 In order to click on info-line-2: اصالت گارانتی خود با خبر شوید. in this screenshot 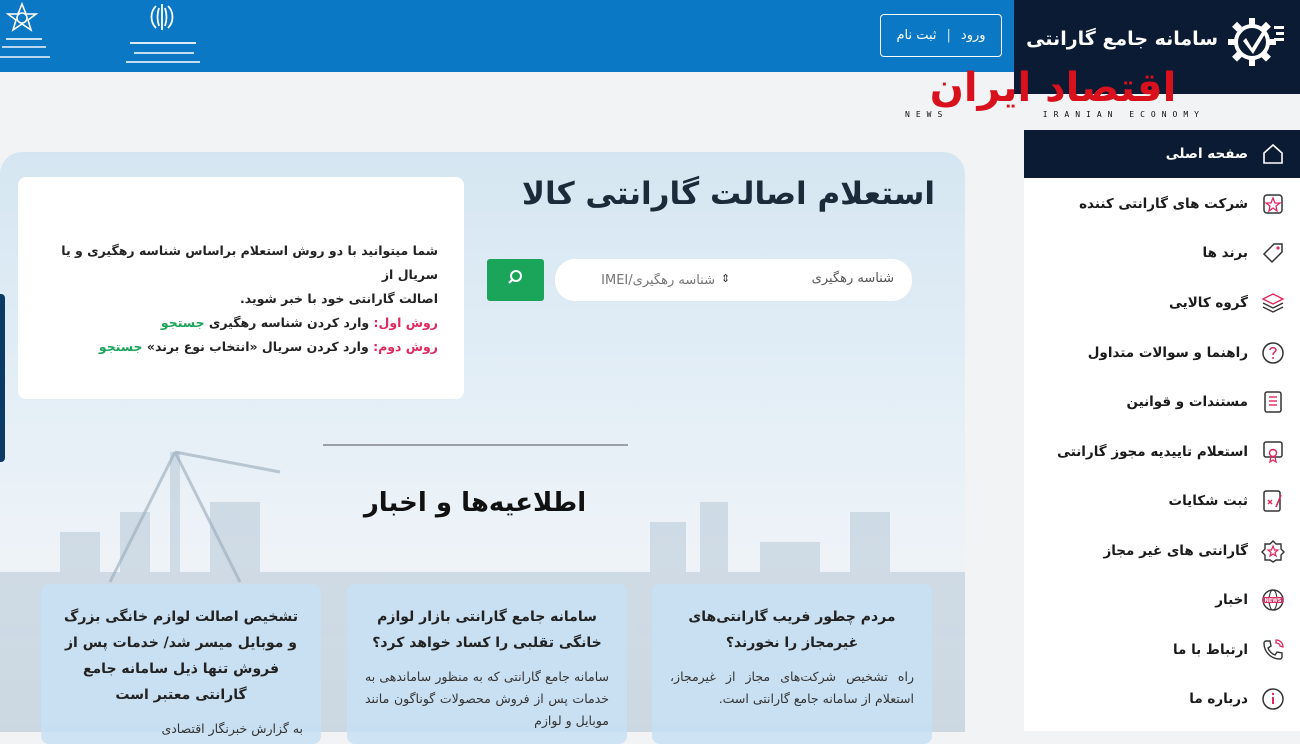, I will do `click(339, 298)`.